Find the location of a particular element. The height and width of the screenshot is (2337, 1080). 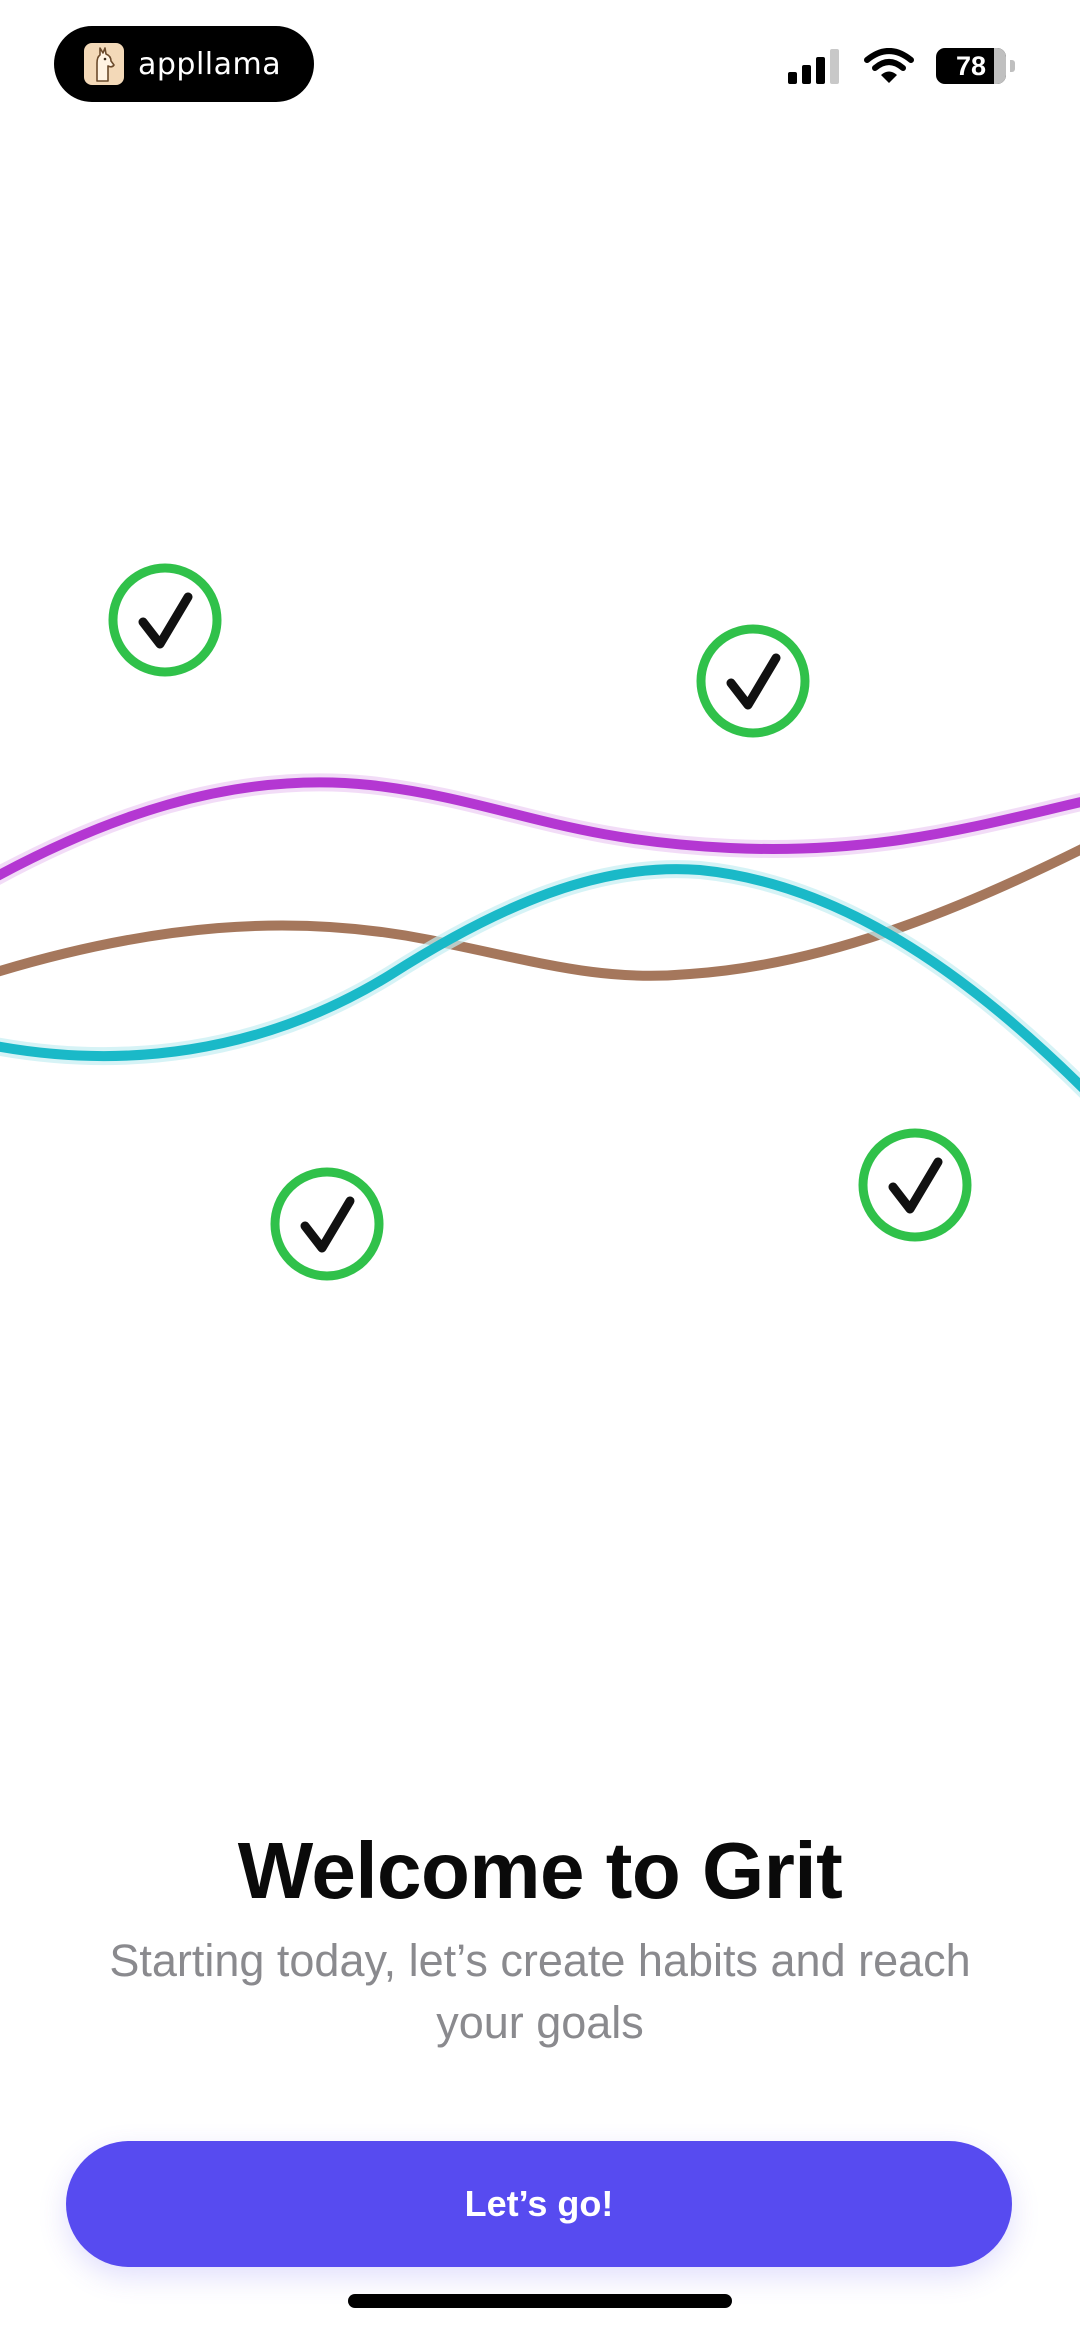

lets-go-button: Let’s go! is located at coordinates (539, 2204).